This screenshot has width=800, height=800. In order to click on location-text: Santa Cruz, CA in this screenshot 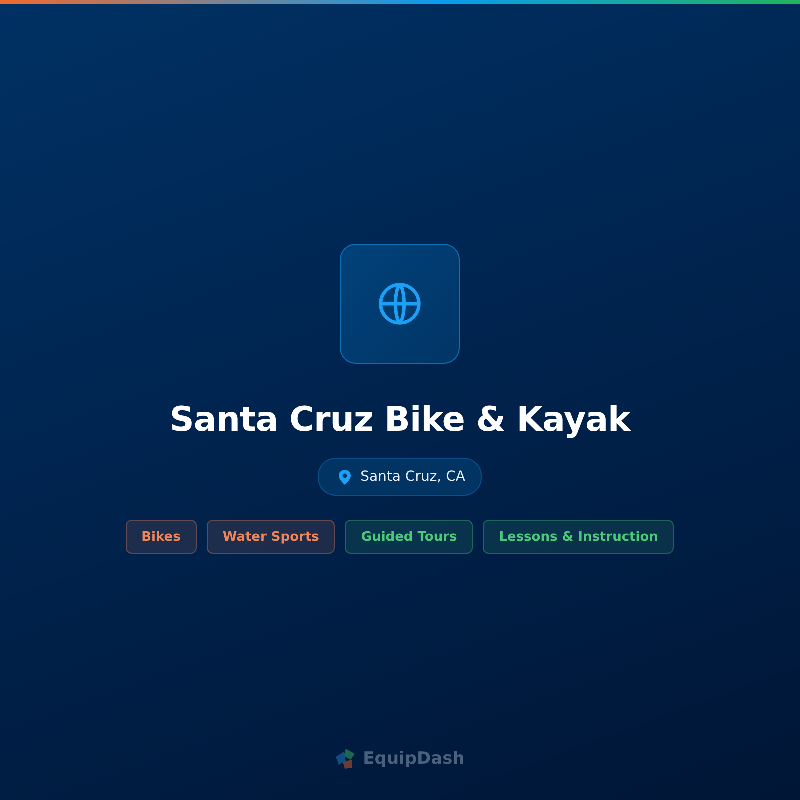, I will do `click(413, 477)`.